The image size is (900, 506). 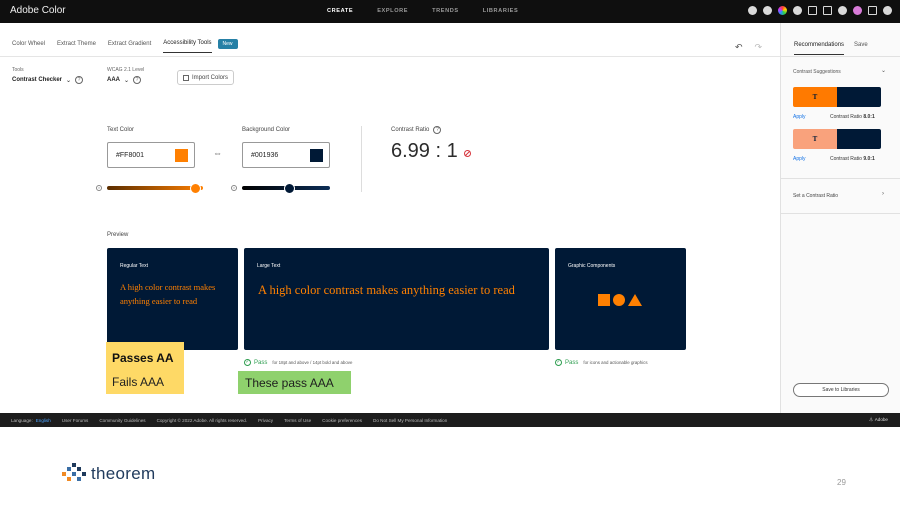 I want to click on pass-note: for icons and actionable graphics, so click(x=615, y=362).